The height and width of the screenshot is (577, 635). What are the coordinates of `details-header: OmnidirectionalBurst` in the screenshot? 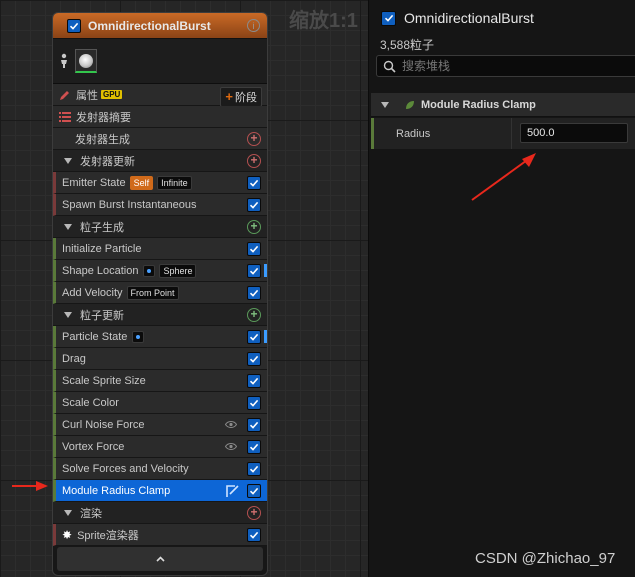 It's located at (502, 18).